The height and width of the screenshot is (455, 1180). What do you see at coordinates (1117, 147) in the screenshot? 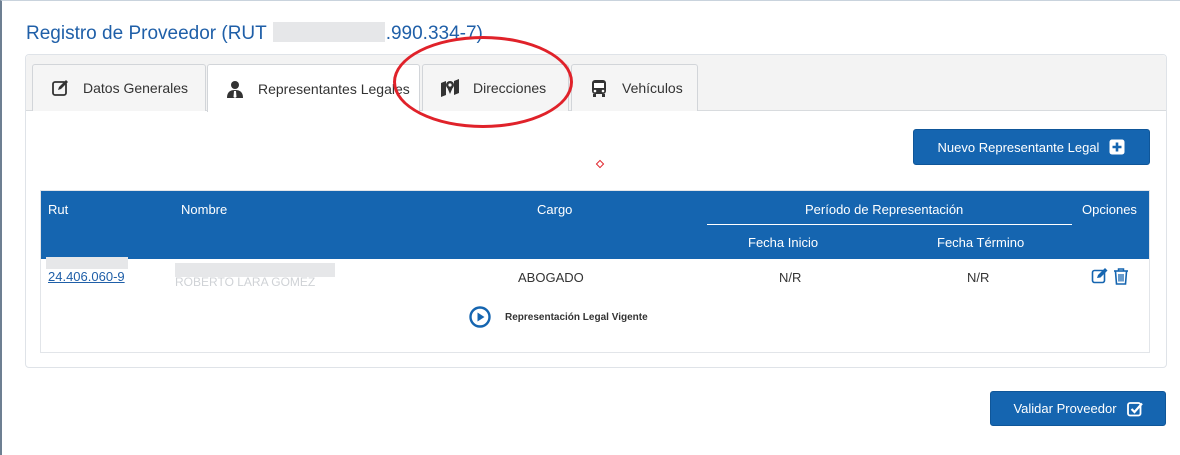
I see `plus-square-icon` at bounding box center [1117, 147].